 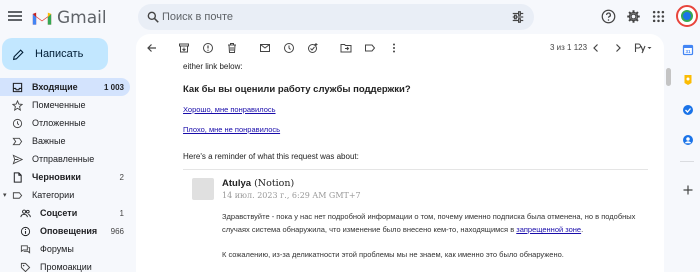 What do you see at coordinates (59, 105) in the screenshot?
I see `sidebar-item-label: Помеченные` at bounding box center [59, 105].